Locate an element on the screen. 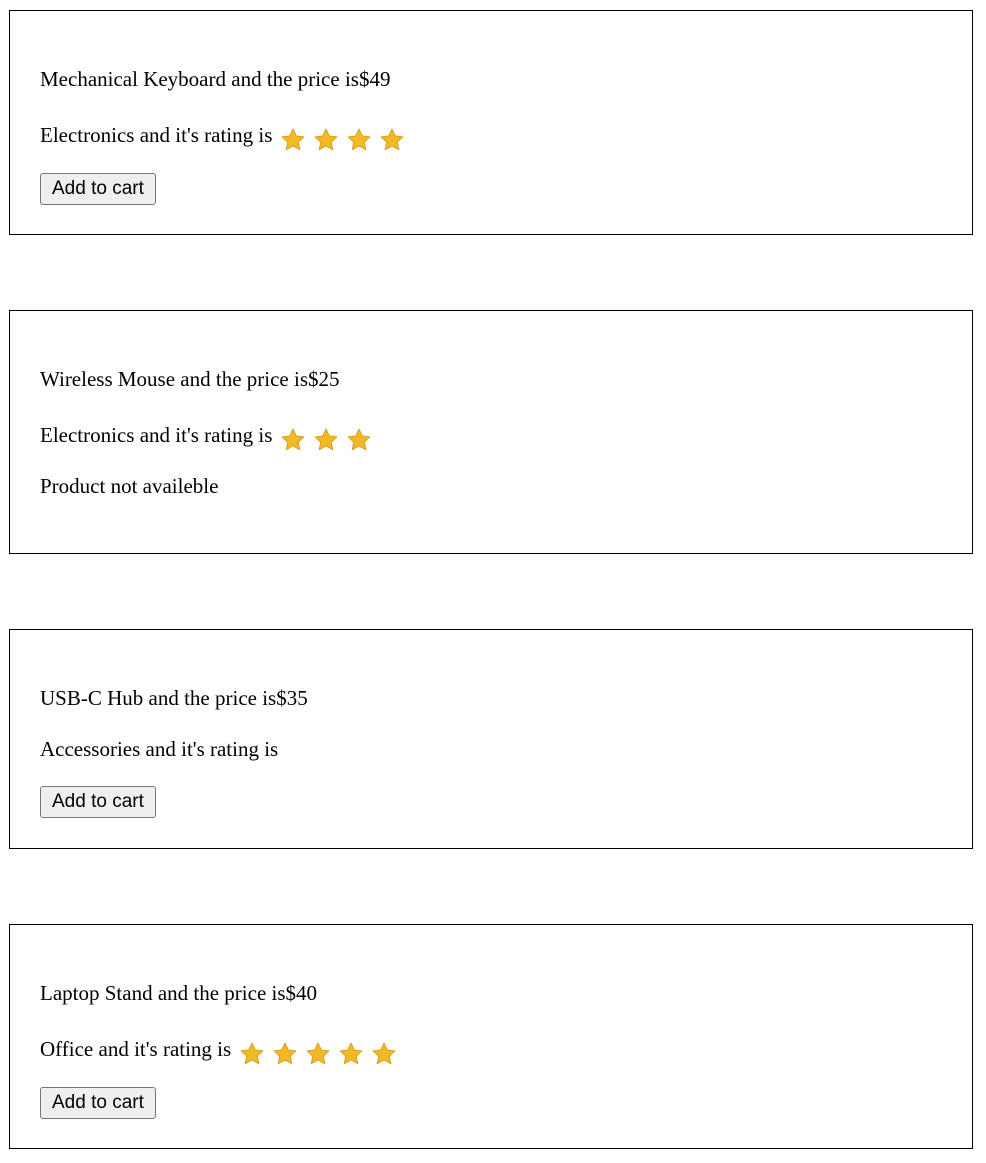  product-category-rating-label: Office and it's rating is is located at coordinates (136, 1049).